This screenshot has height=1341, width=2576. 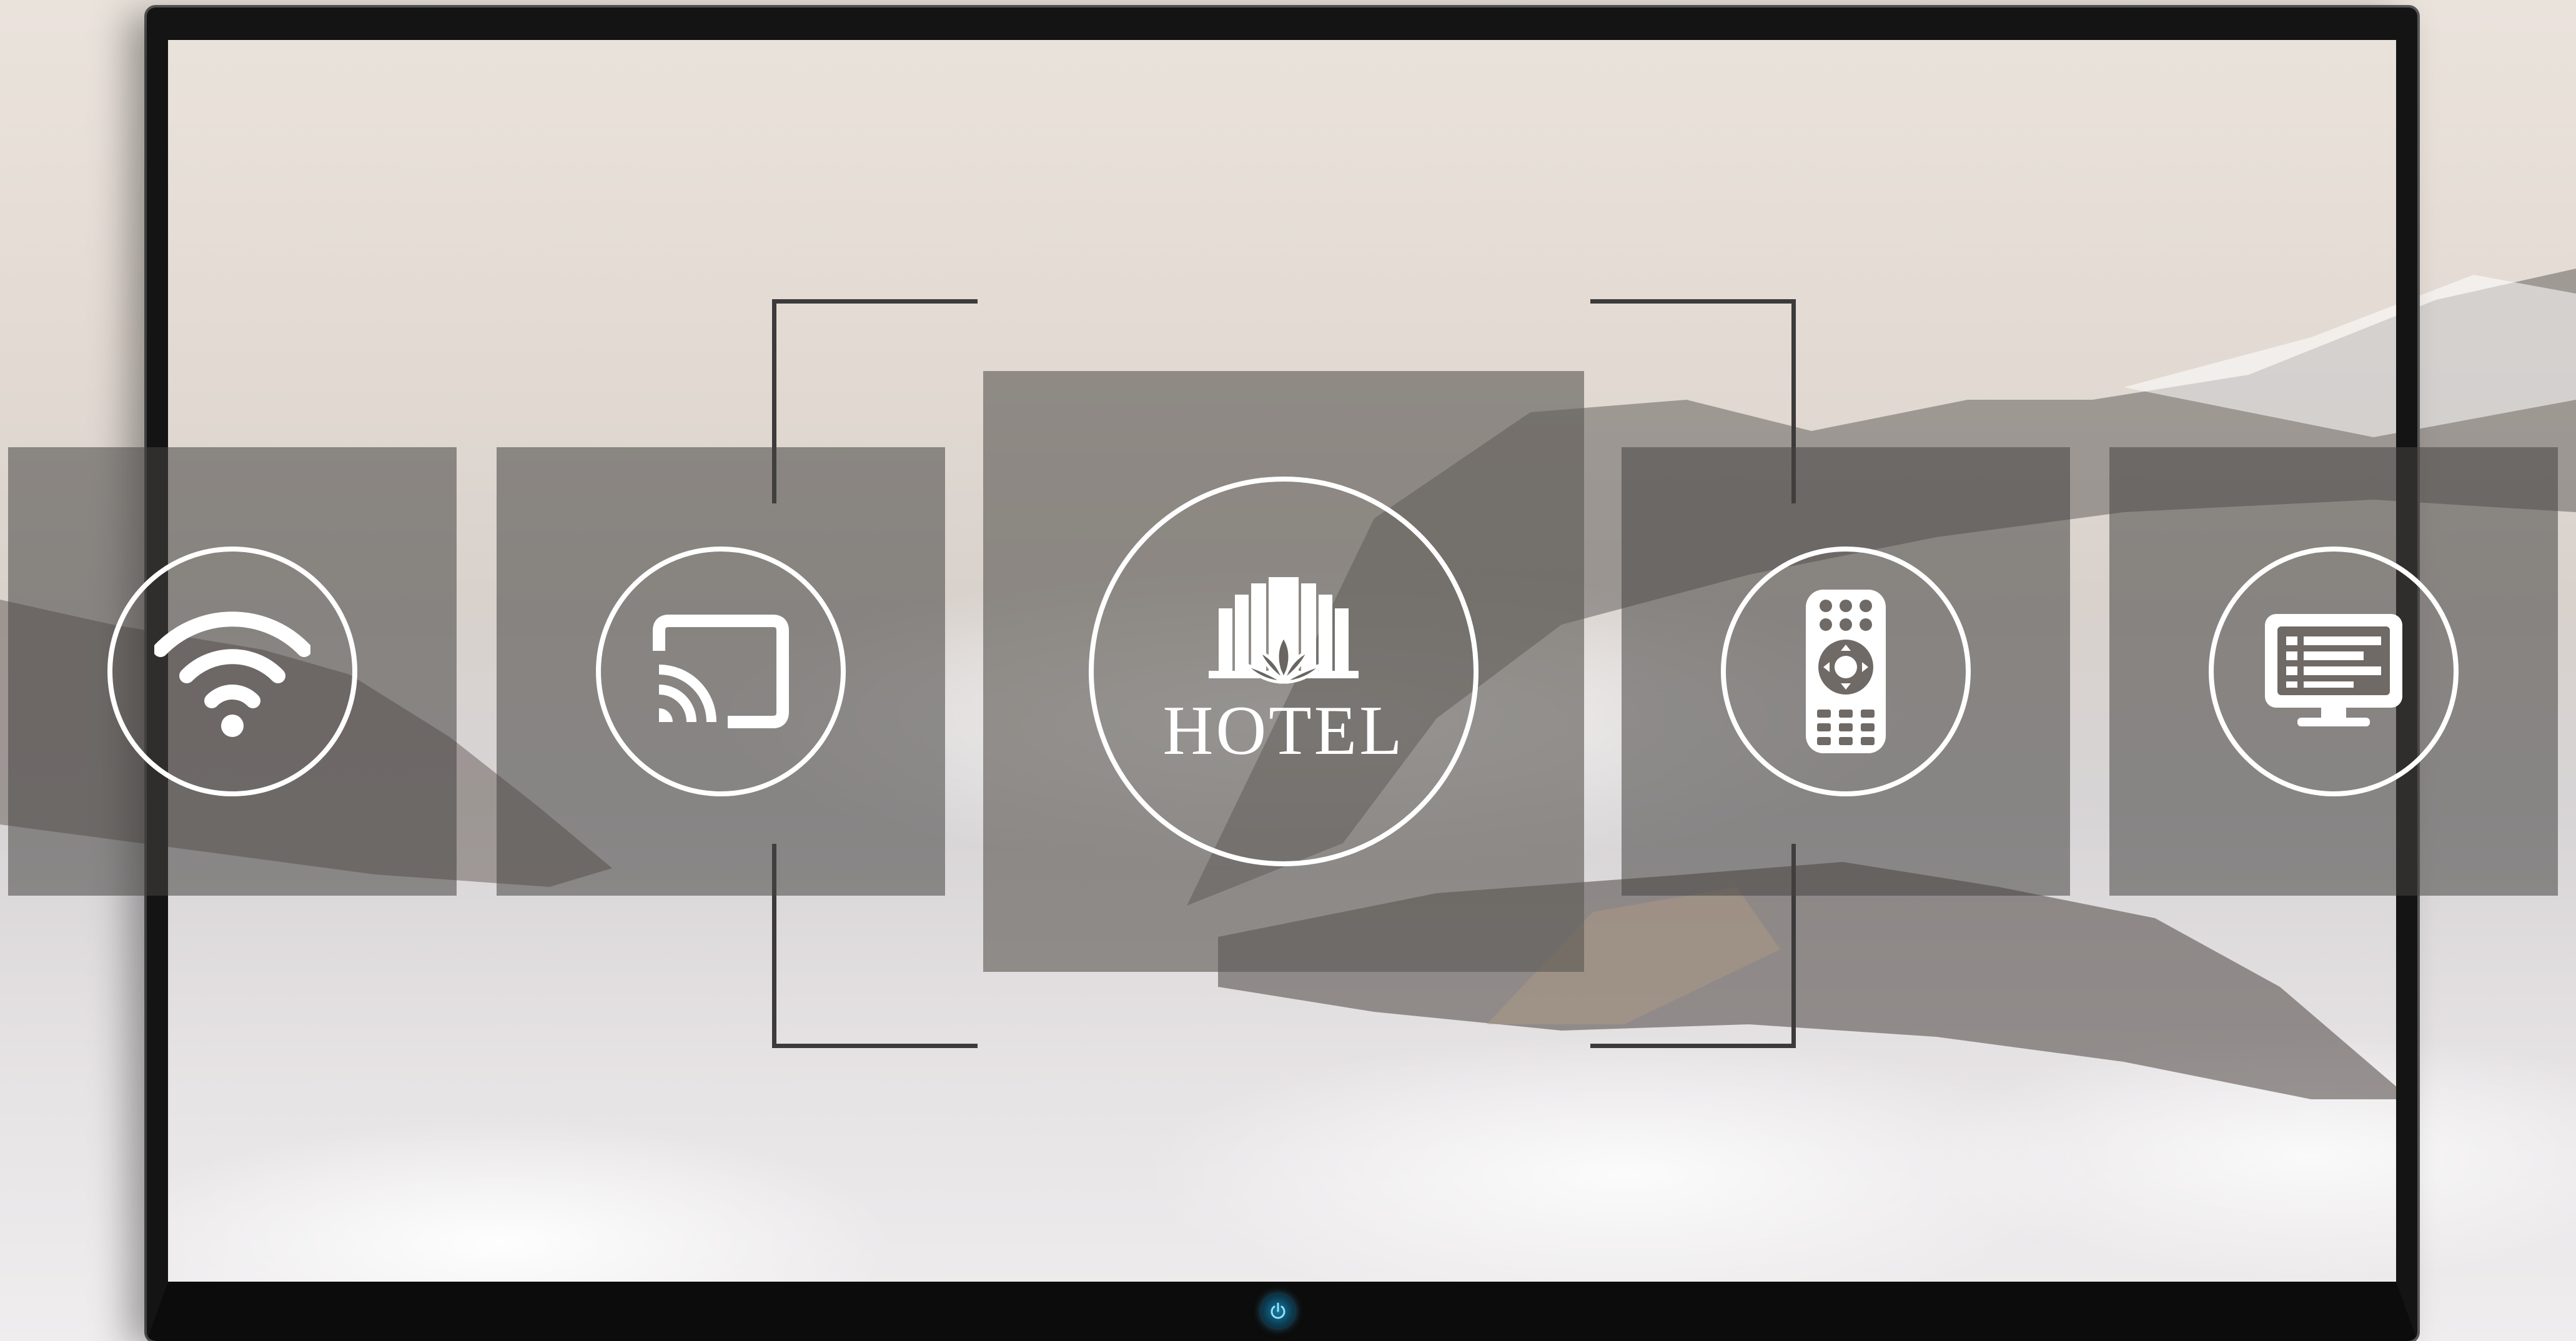 I want to click on tile-tv-guide, so click(x=2333, y=671).